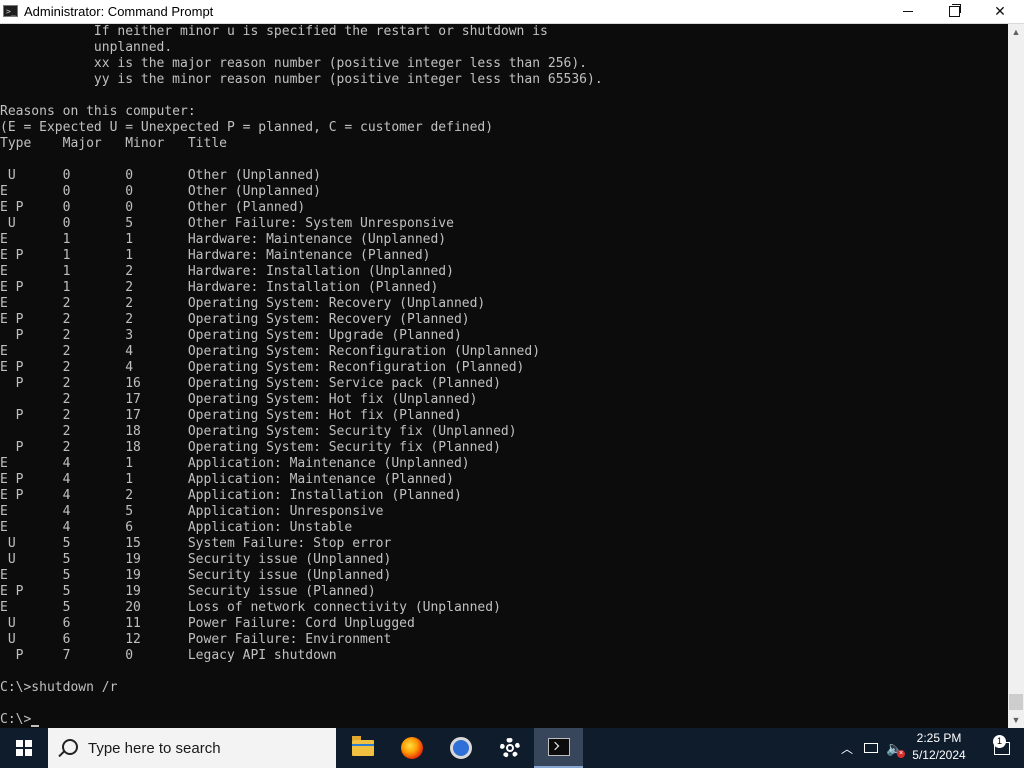  Describe the element at coordinates (188, 591) in the screenshot. I see `console-line: E P 5 19 Security issue (Planned)` at that location.